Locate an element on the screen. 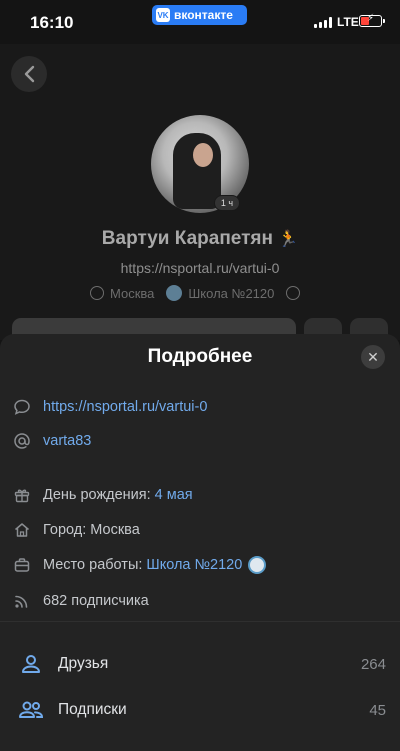 The image size is (400, 751). back-button is located at coordinates (29, 74).